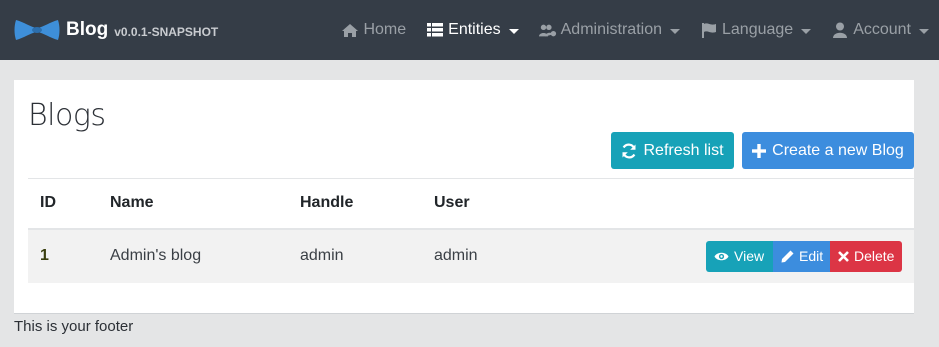  I want to click on row-handle: admin, so click(322, 255).